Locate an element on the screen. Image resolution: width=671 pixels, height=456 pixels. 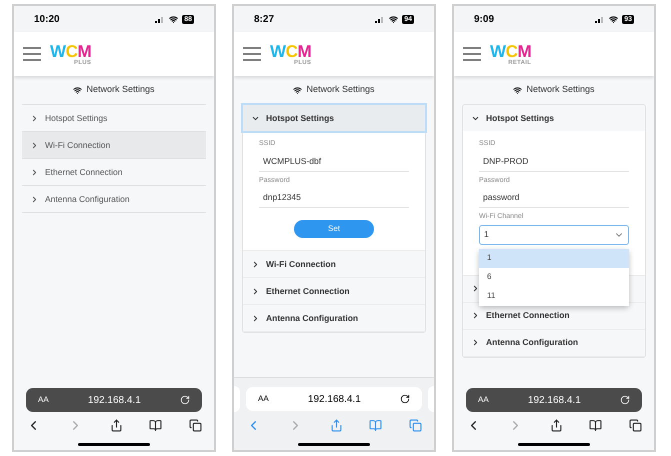
status-time: 9:09 is located at coordinates (484, 19).